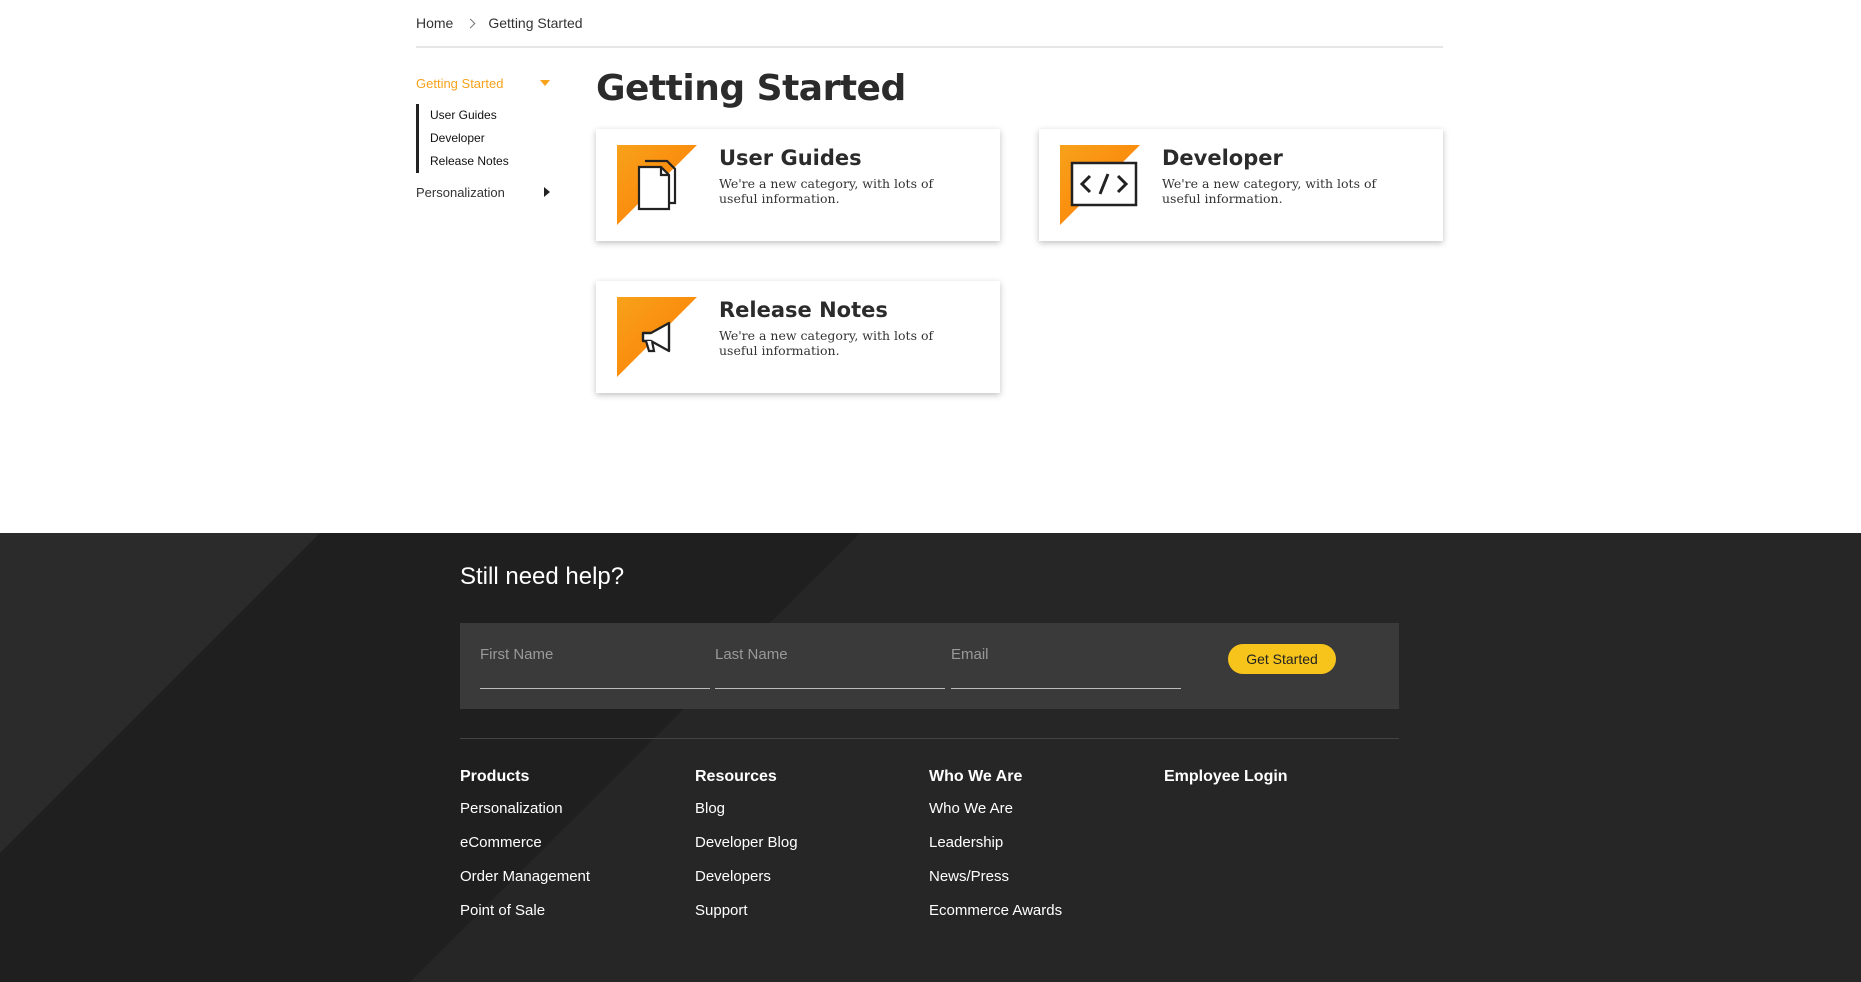 The height and width of the screenshot is (982, 1861). Describe the element at coordinates (525, 817) in the screenshot. I see `footer-link-personalization: Personalization` at that location.